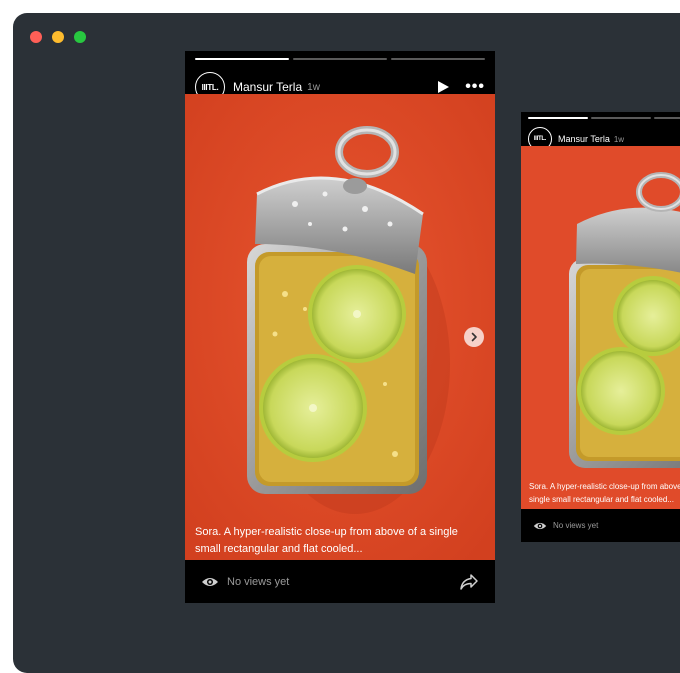 The width and height of the screenshot is (680, 673). What do you see at coordinates (461, 87) in the screenshot?
I see `header-actions: •••` at bounding box center [461, 87].